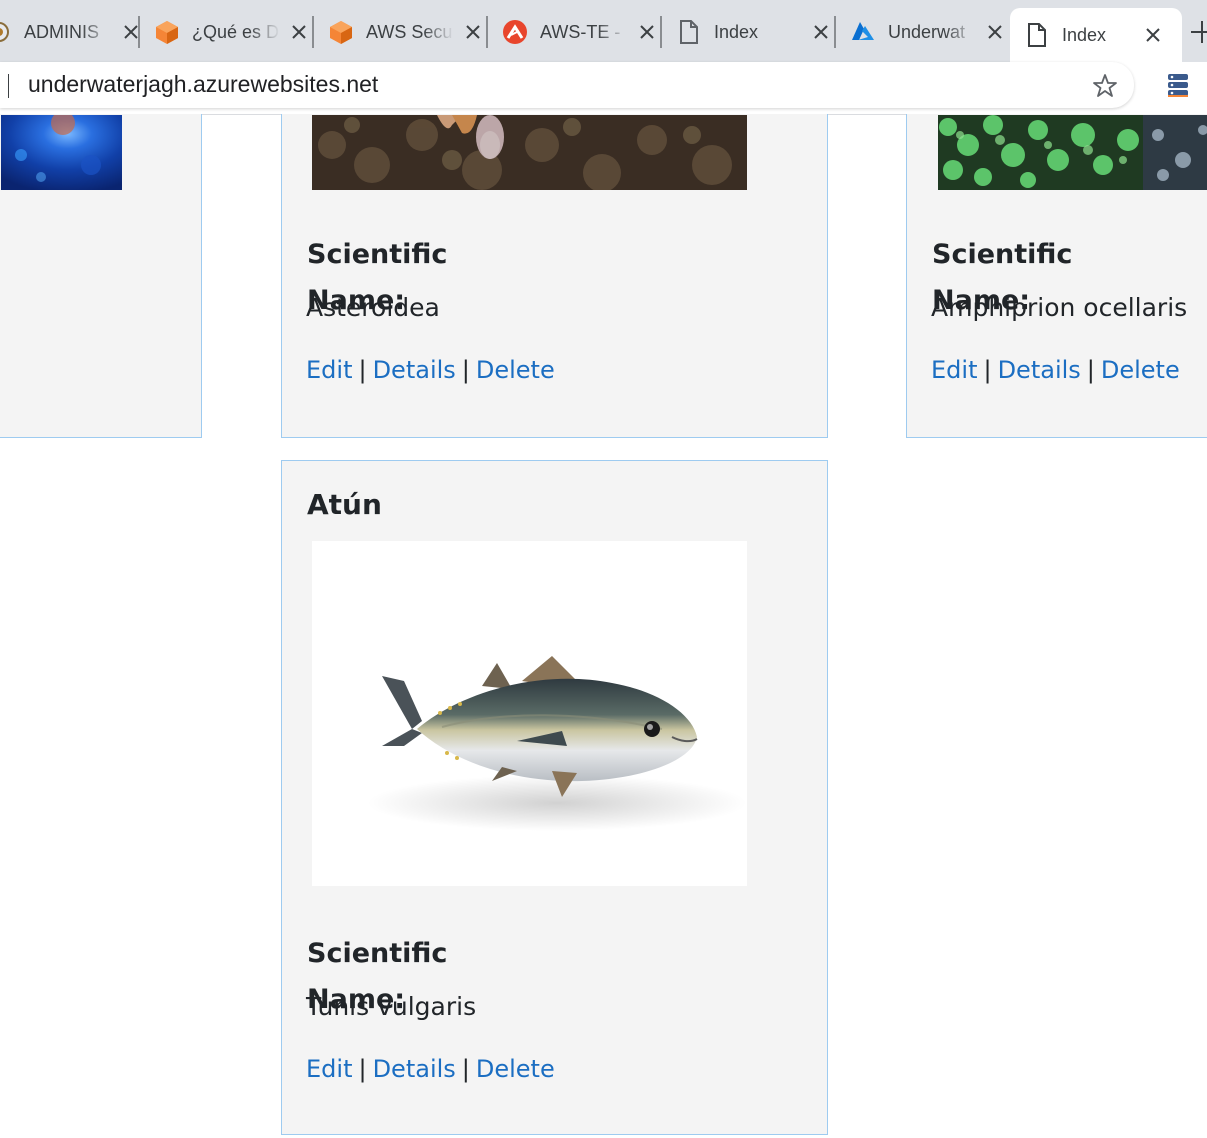 This screenshot has width=1207, height=1138. I want to click on address-bar: underwaterjagh.azurewebsites.net, so click(567, 85).